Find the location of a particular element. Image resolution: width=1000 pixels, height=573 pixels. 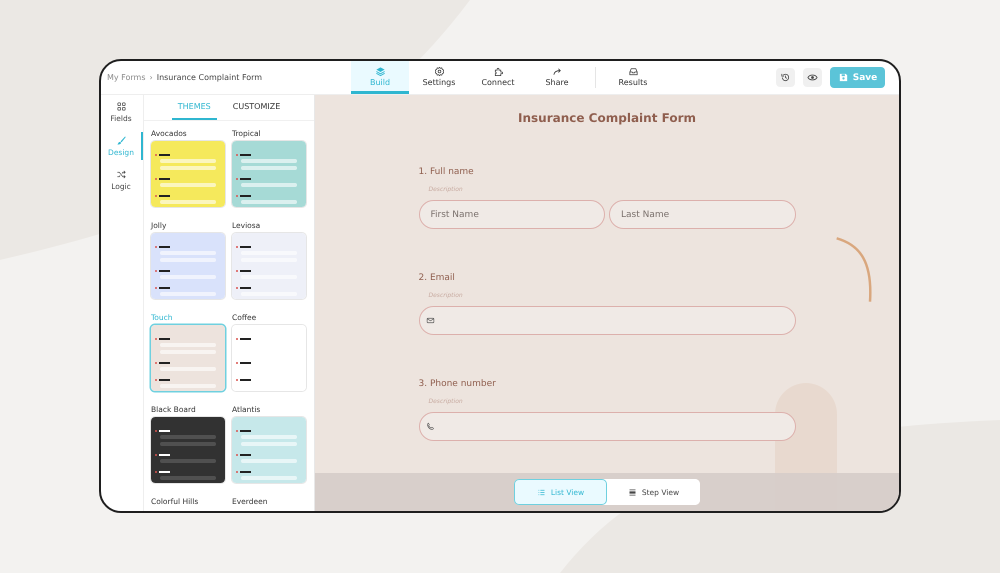

input-field: Last Name is located at coordinates (702, 214).